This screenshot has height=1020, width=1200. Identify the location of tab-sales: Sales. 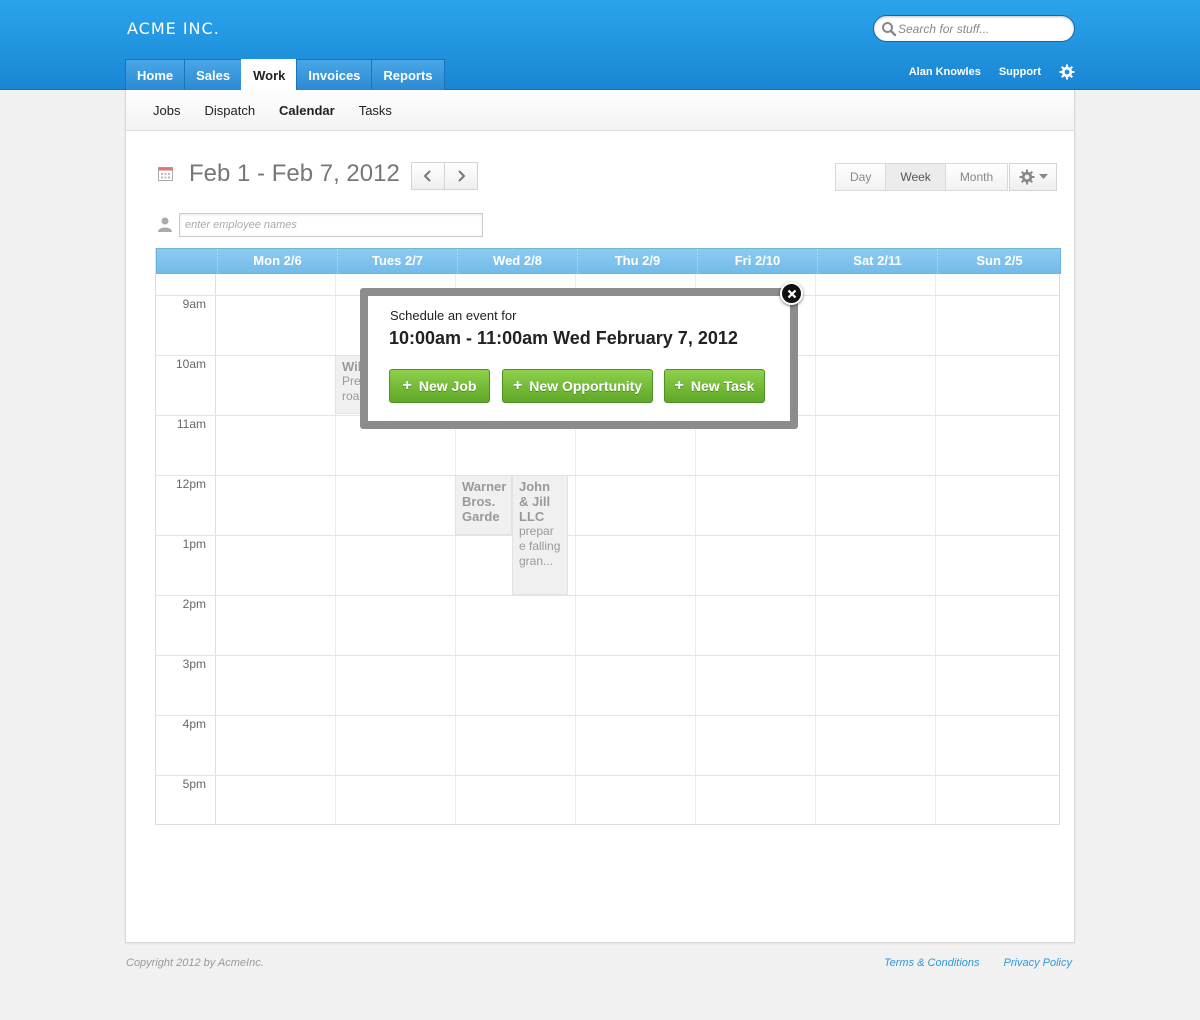
(213, 74).